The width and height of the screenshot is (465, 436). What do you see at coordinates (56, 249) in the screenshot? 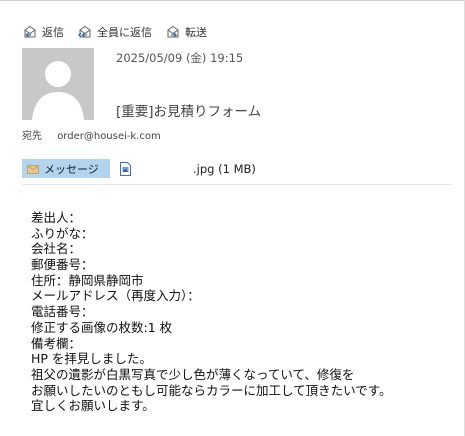
I see `body-line: 会社名：` at bounding box center [56, 249].